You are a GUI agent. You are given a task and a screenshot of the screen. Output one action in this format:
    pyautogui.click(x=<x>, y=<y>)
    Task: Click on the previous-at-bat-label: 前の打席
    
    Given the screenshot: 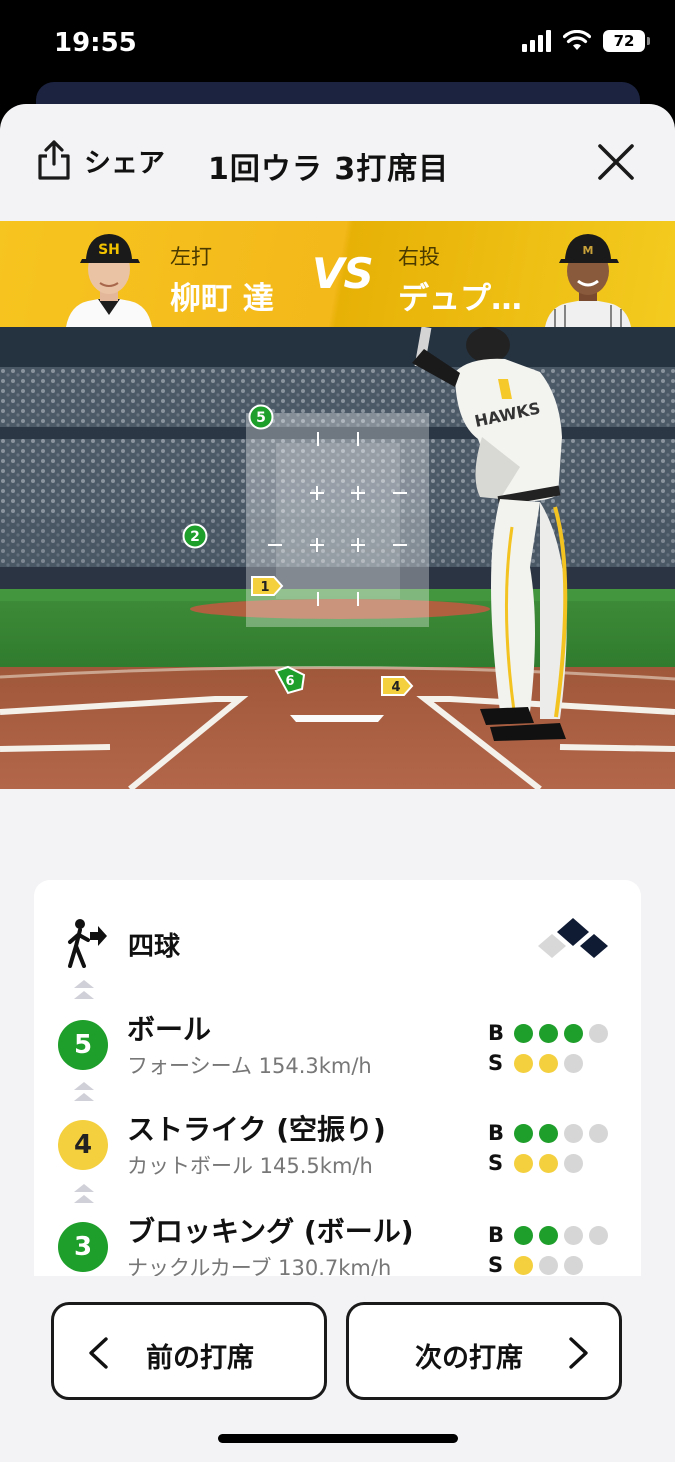 What is the action you would take?
    pyautogui.click(x=200, y=1358)
    